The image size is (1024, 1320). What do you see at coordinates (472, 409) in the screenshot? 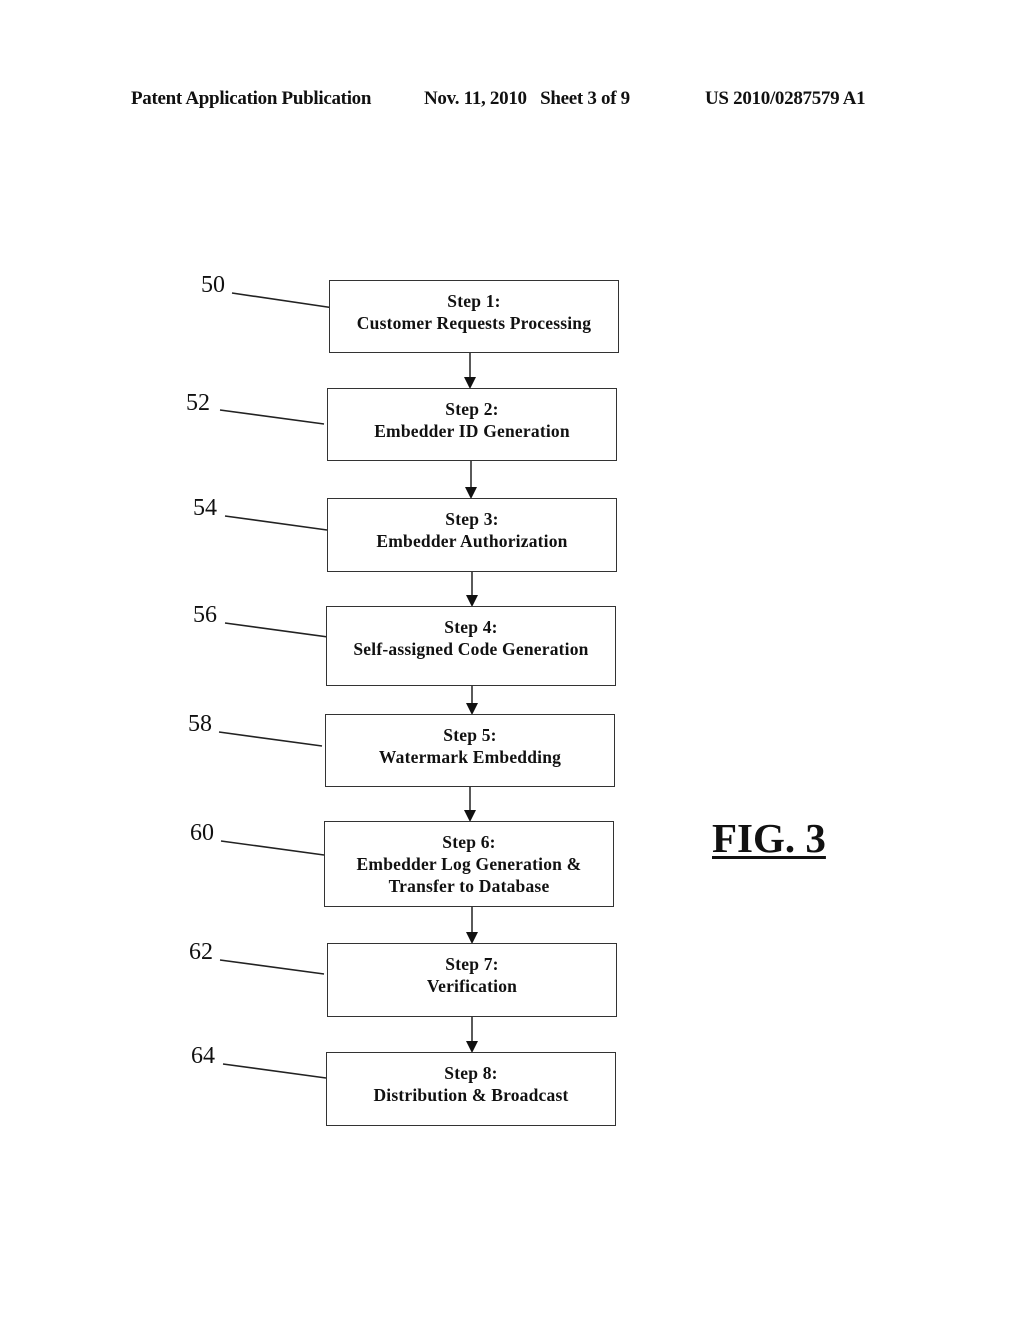
I see `step-title: Step 2:` at bounding box center [472, 409].